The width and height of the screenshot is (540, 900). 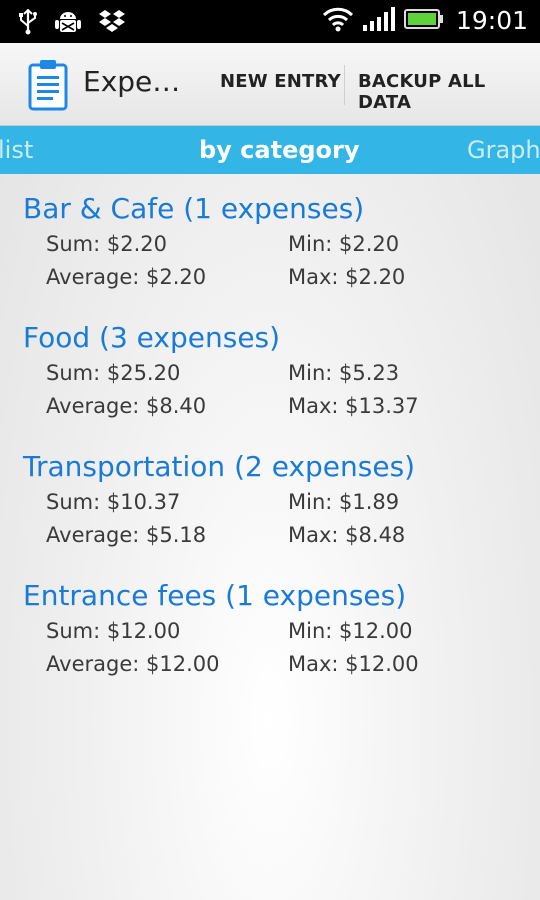 I want to click on backup-all-data-button: BACKUP ALL DATA, so click(x=449, y=92).